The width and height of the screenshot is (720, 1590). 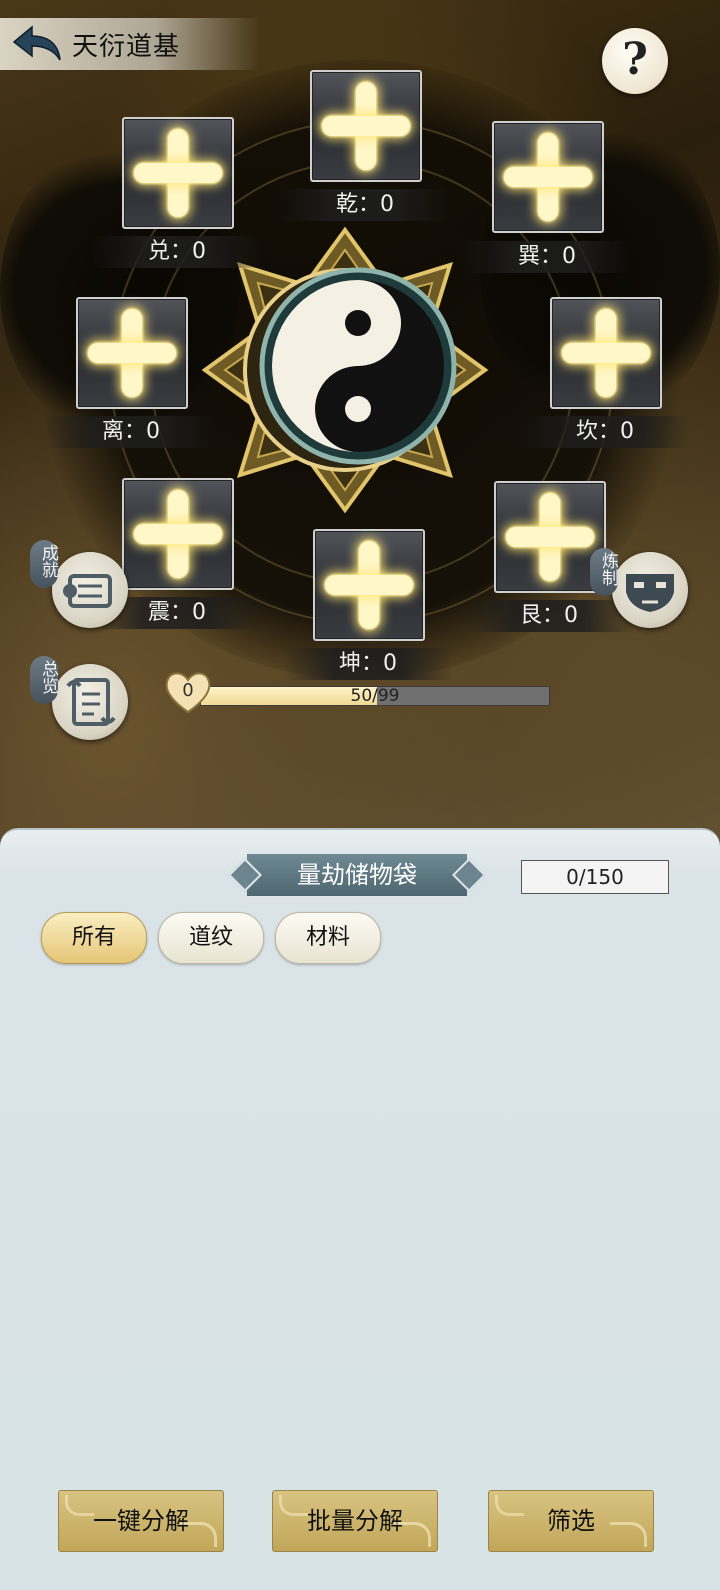 I want to click on slot-label-qian: 乾：0, so click(x=365, y=205).